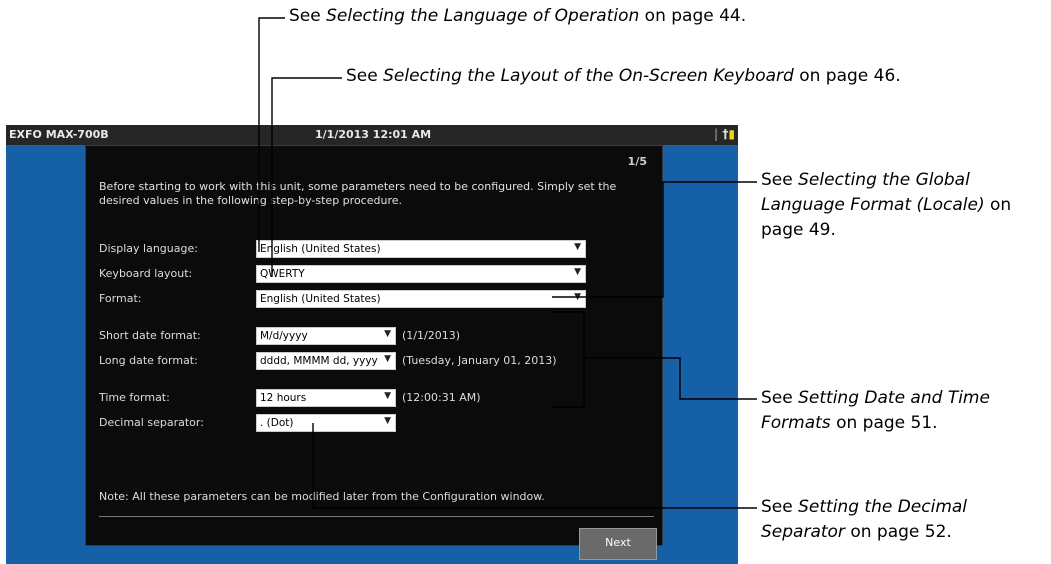  I want to click on device-titlebar: EXFO MAX-700B 1/1/2013 12:01 AM | †▮, so click(372, 135).